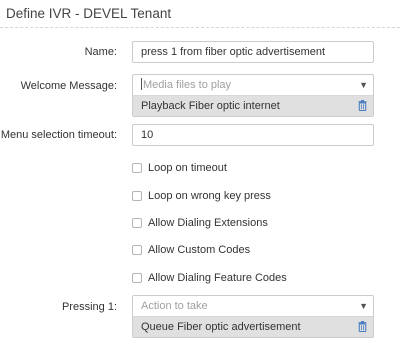 This screenshot has width=400, height=342. Describe the element at coordinates (221, 327) in the screenshot. I see `pressing-1-chosen-label: Queue Fiber optic advertisement` at that location.